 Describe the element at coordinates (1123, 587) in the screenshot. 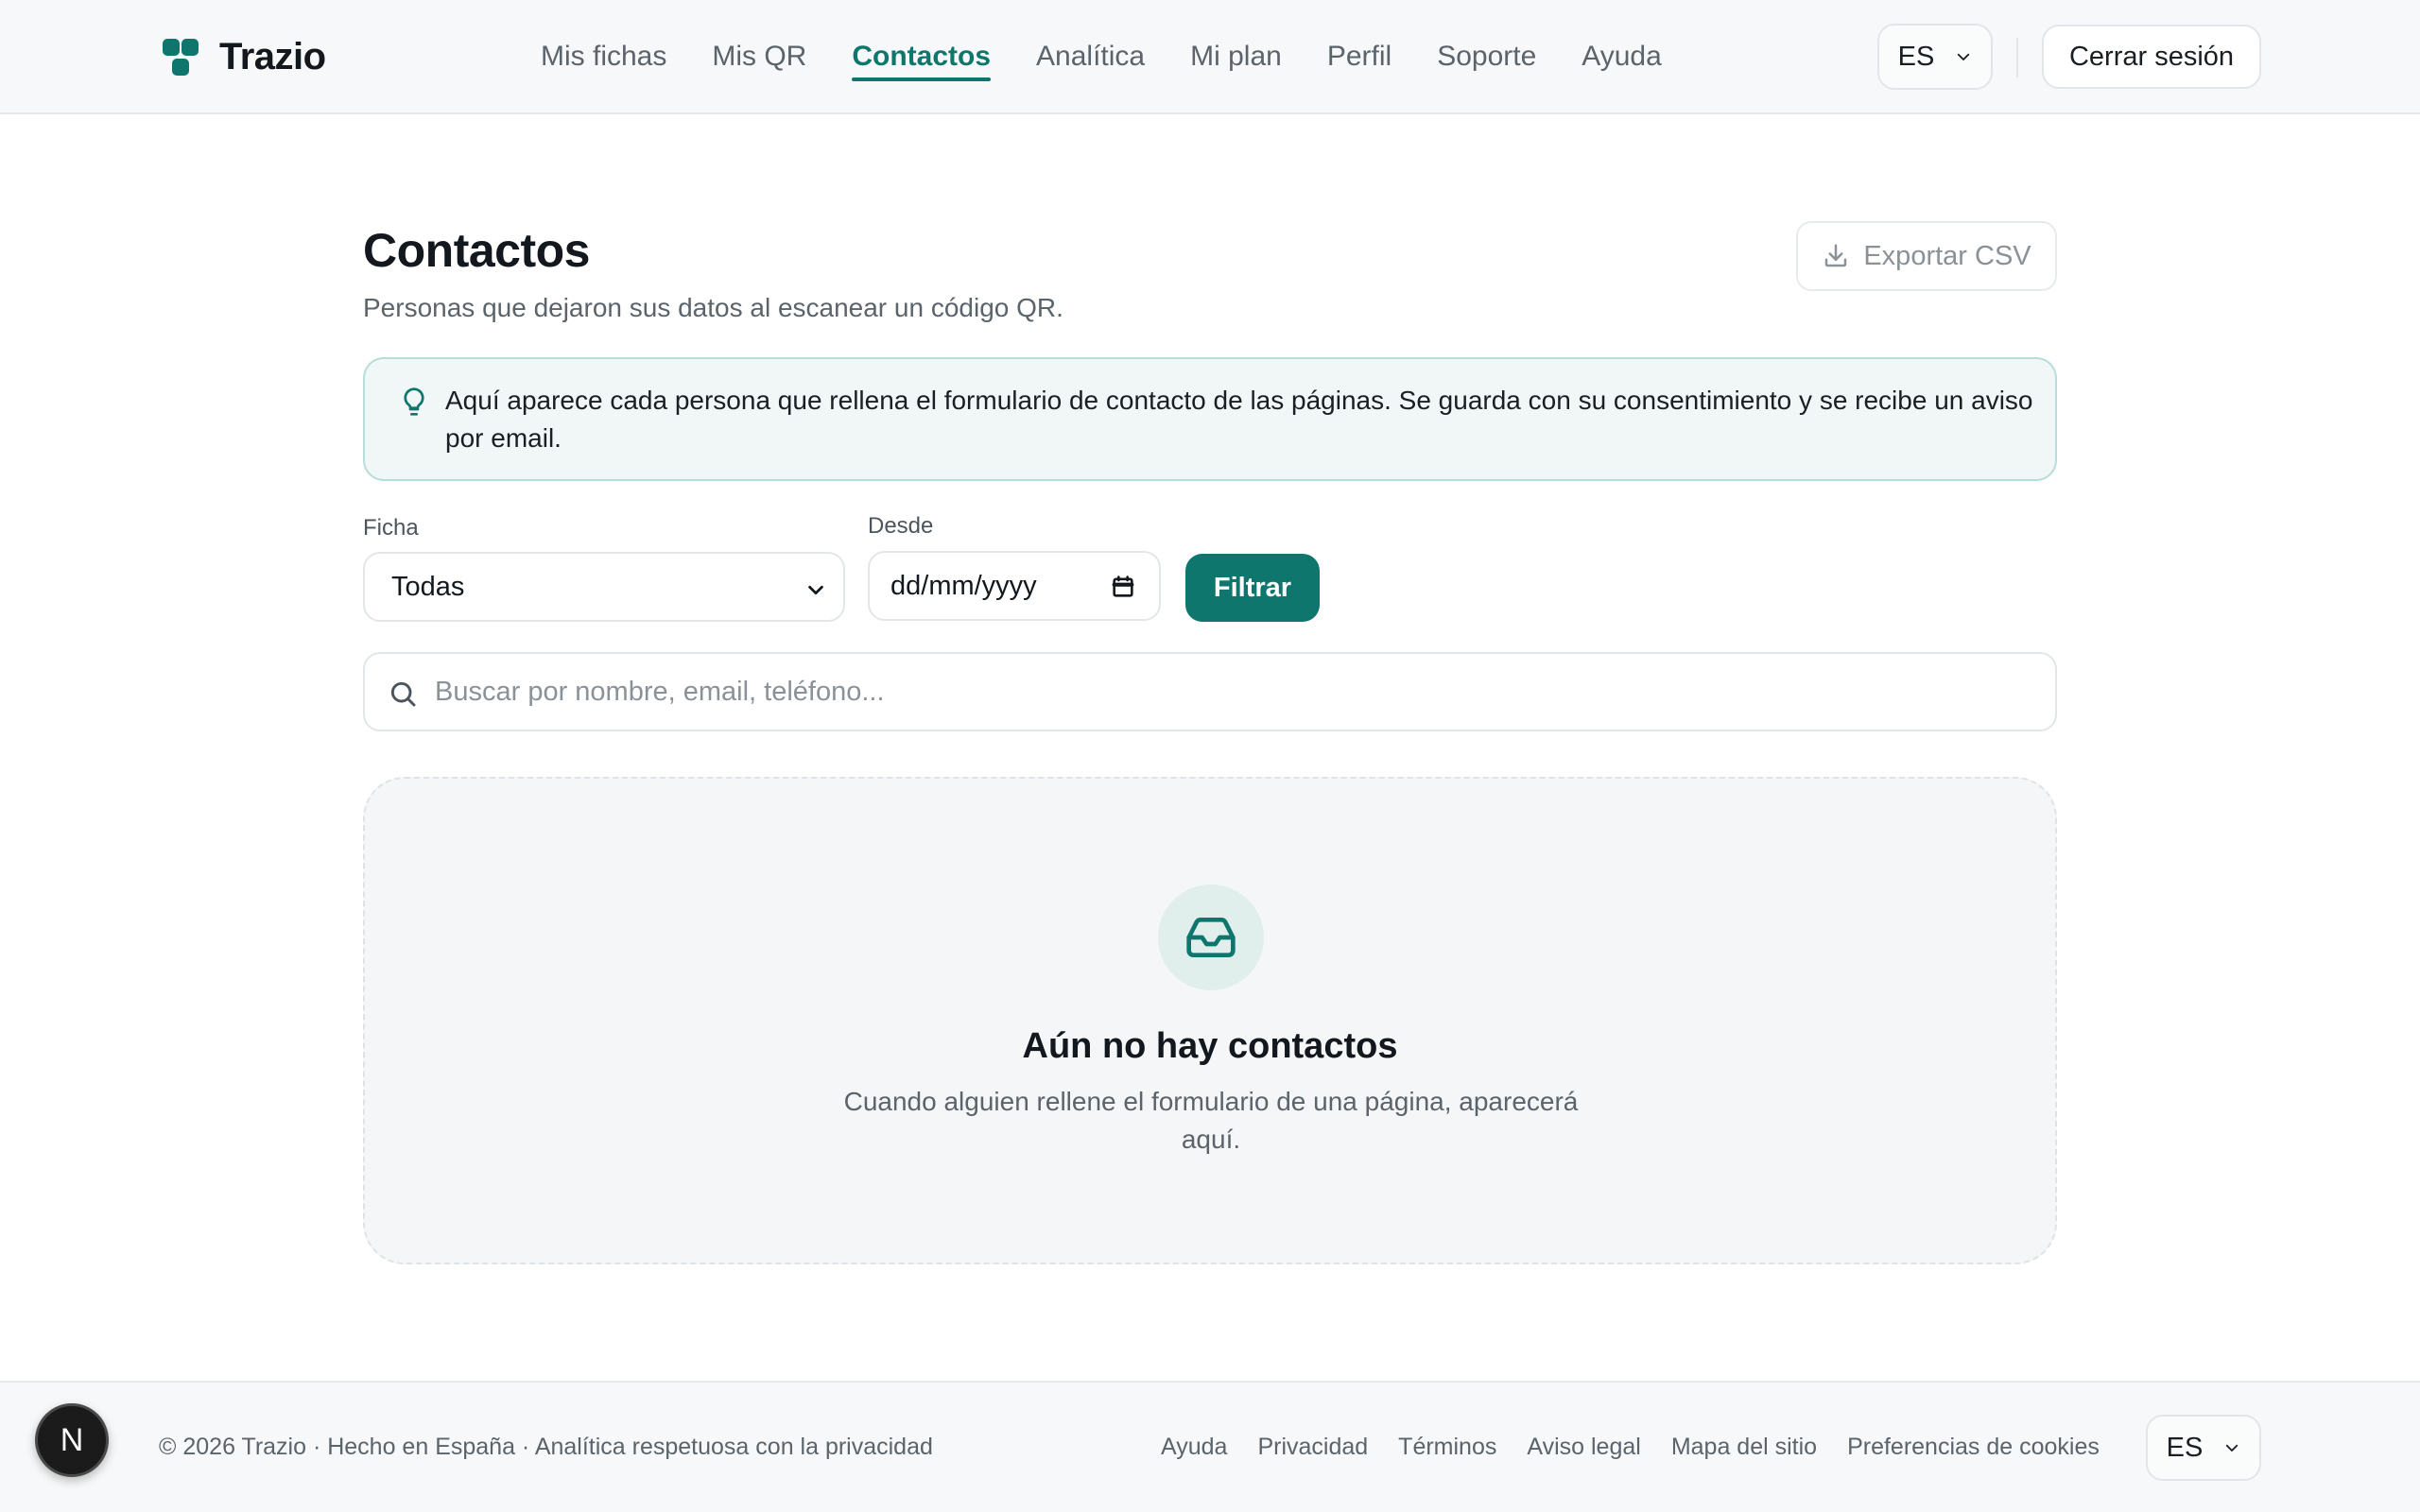

I see `calendar-icon` at that location.